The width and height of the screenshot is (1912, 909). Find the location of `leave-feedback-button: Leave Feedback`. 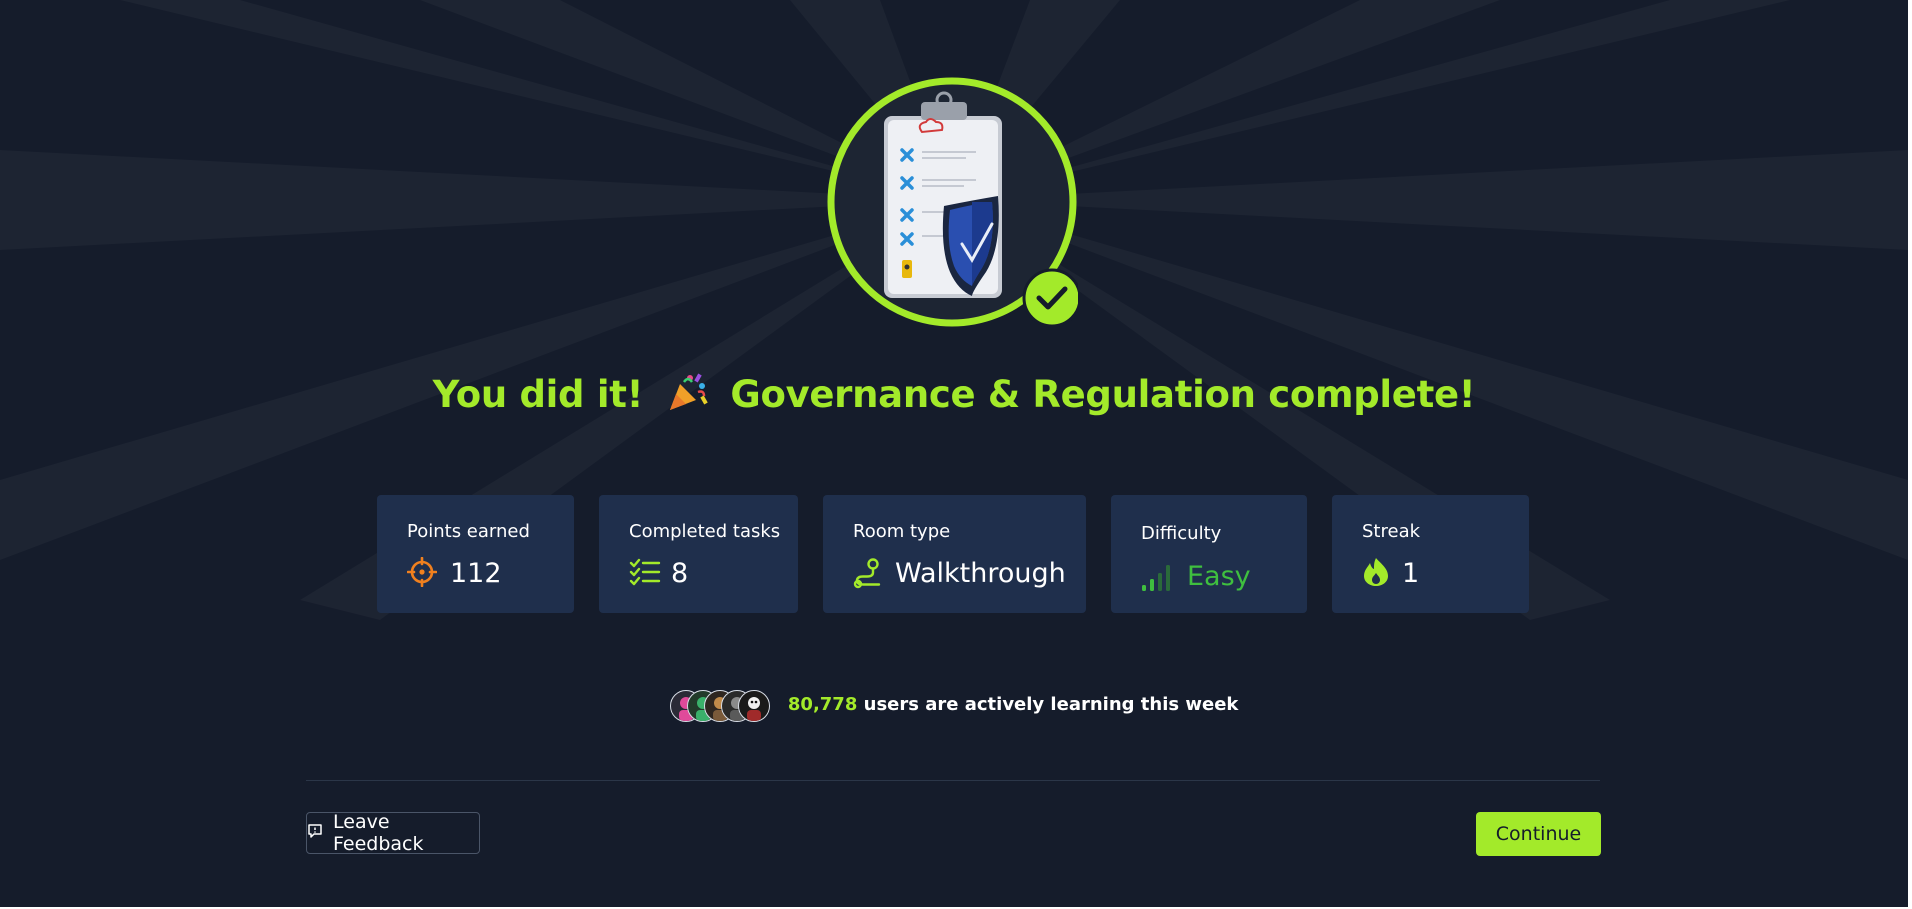

leave-feedback-button: Leave Feedback is located at coordinates (393, 833).